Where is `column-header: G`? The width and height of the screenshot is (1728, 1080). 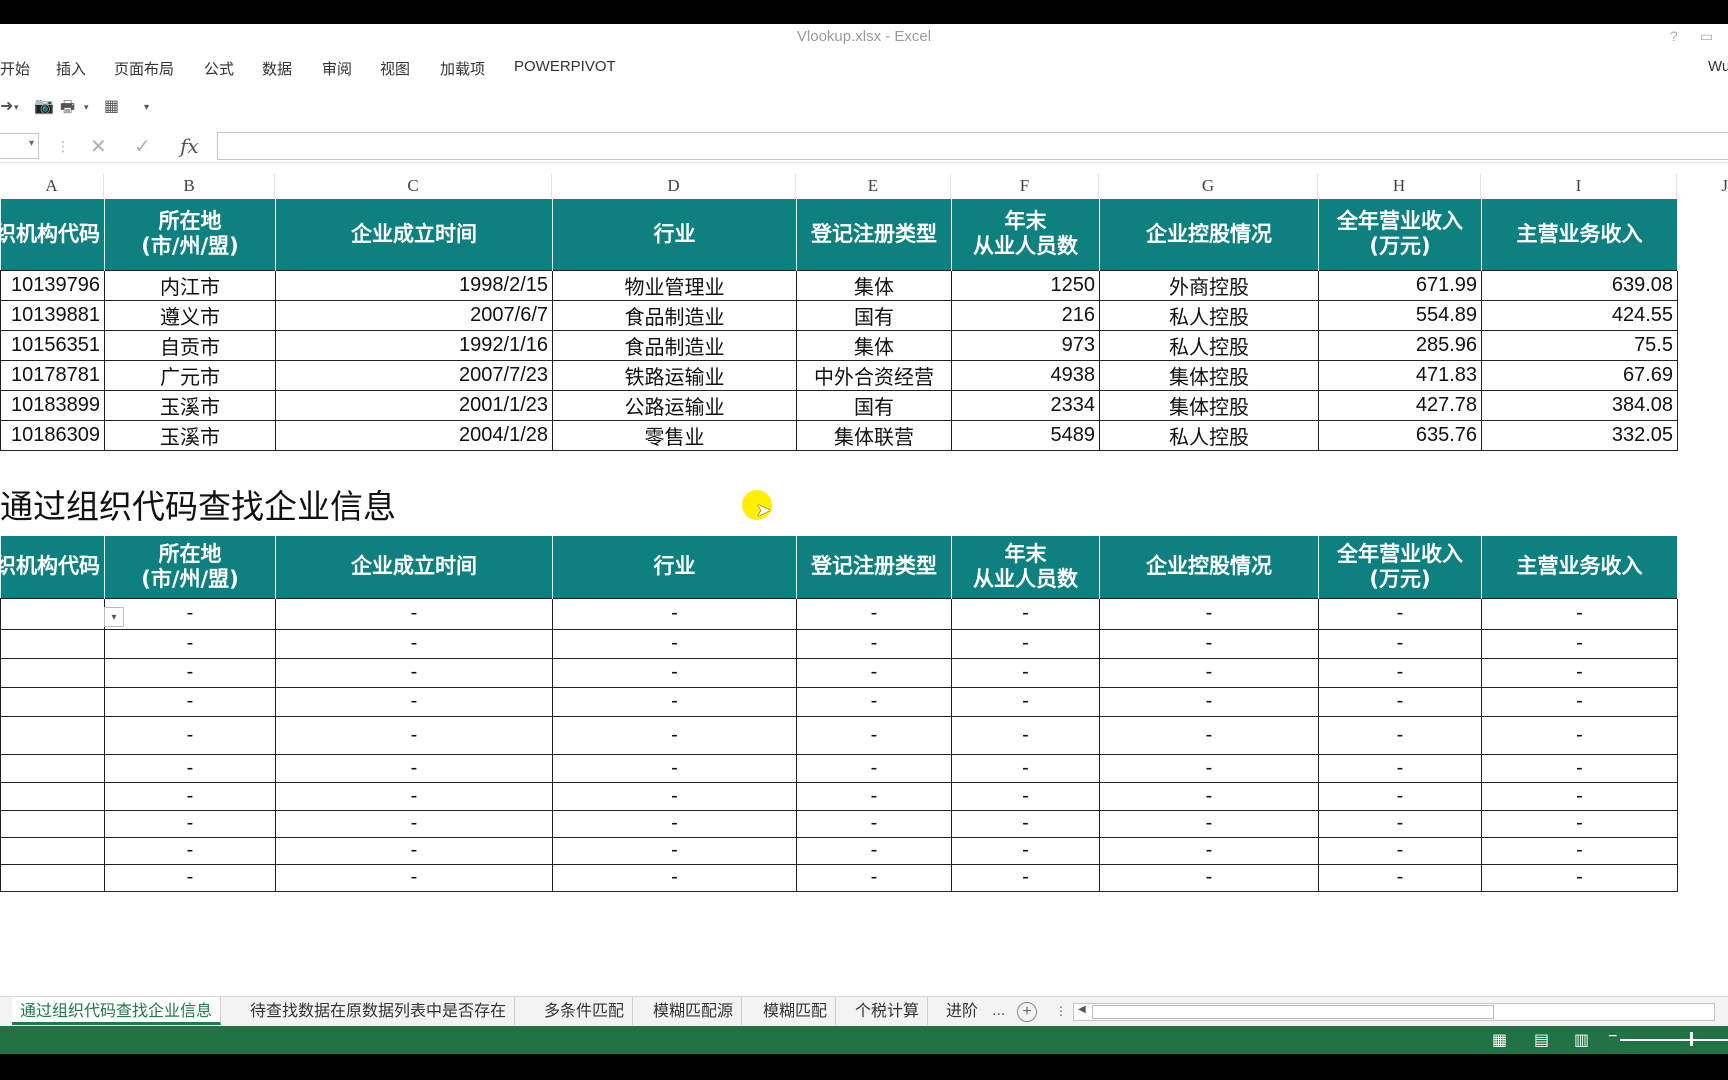 column-header: G is located at coordinates (1208, 186).